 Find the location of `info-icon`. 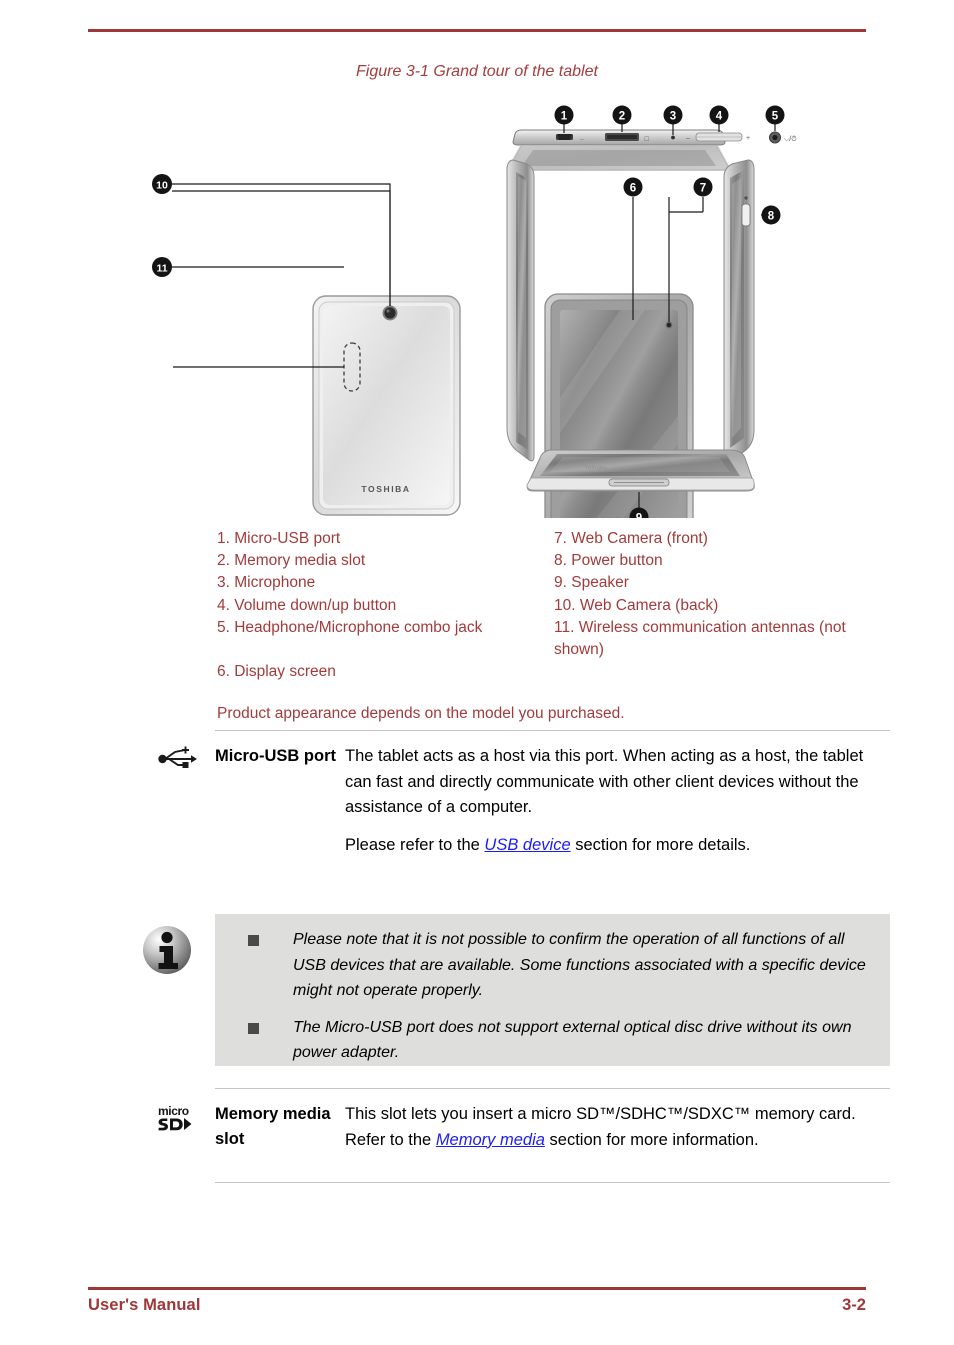

info-icon is located at coordinates (167, 950).